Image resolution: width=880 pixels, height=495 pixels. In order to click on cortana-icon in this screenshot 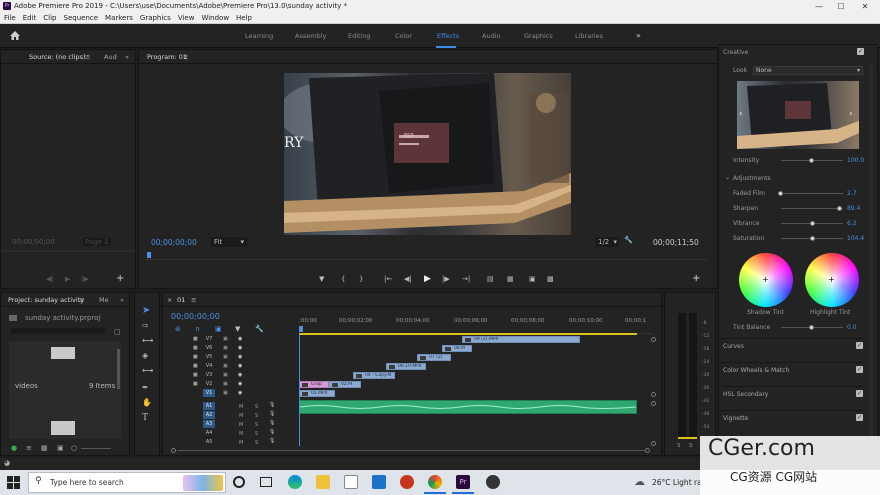, I will do `click(239, 482)`.